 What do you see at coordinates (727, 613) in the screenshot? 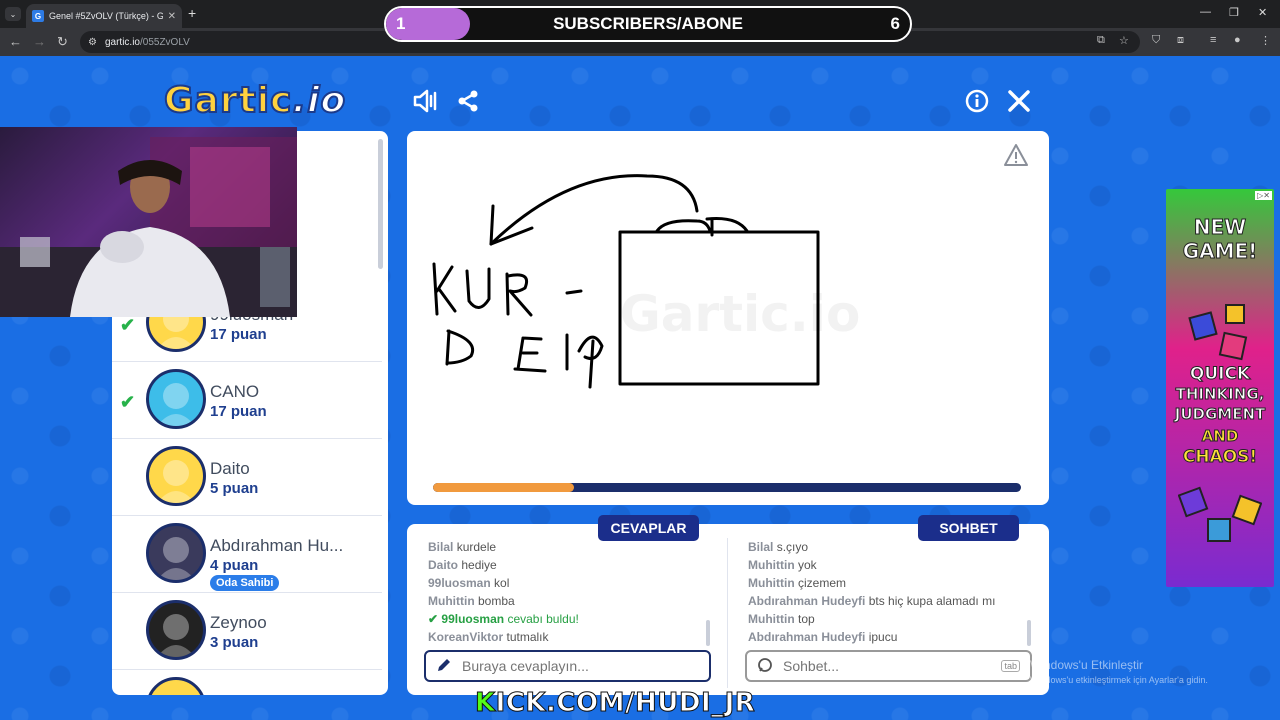
I see `chat-divider` at bounding box center [727, 613].